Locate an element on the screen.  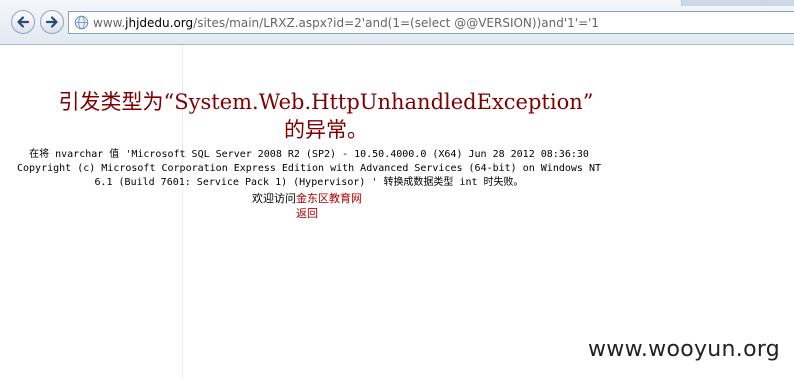
toolbar-edge is located at coordinates (737, 3).